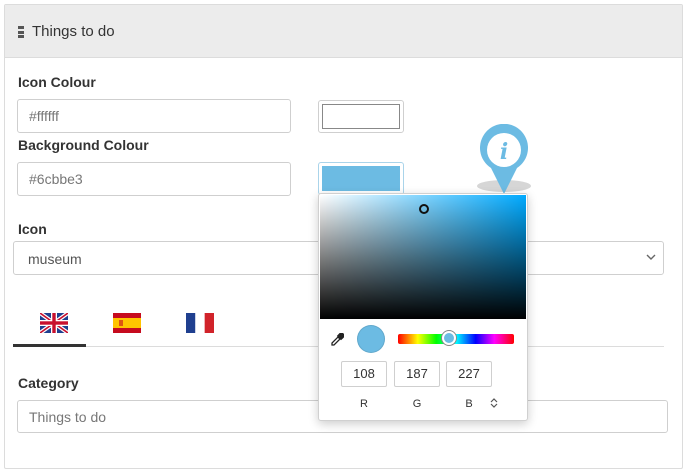  What do you see at coordinates (423, 257) in the screenshot?
I see `saturation-area` at bounding box center [423, 257].